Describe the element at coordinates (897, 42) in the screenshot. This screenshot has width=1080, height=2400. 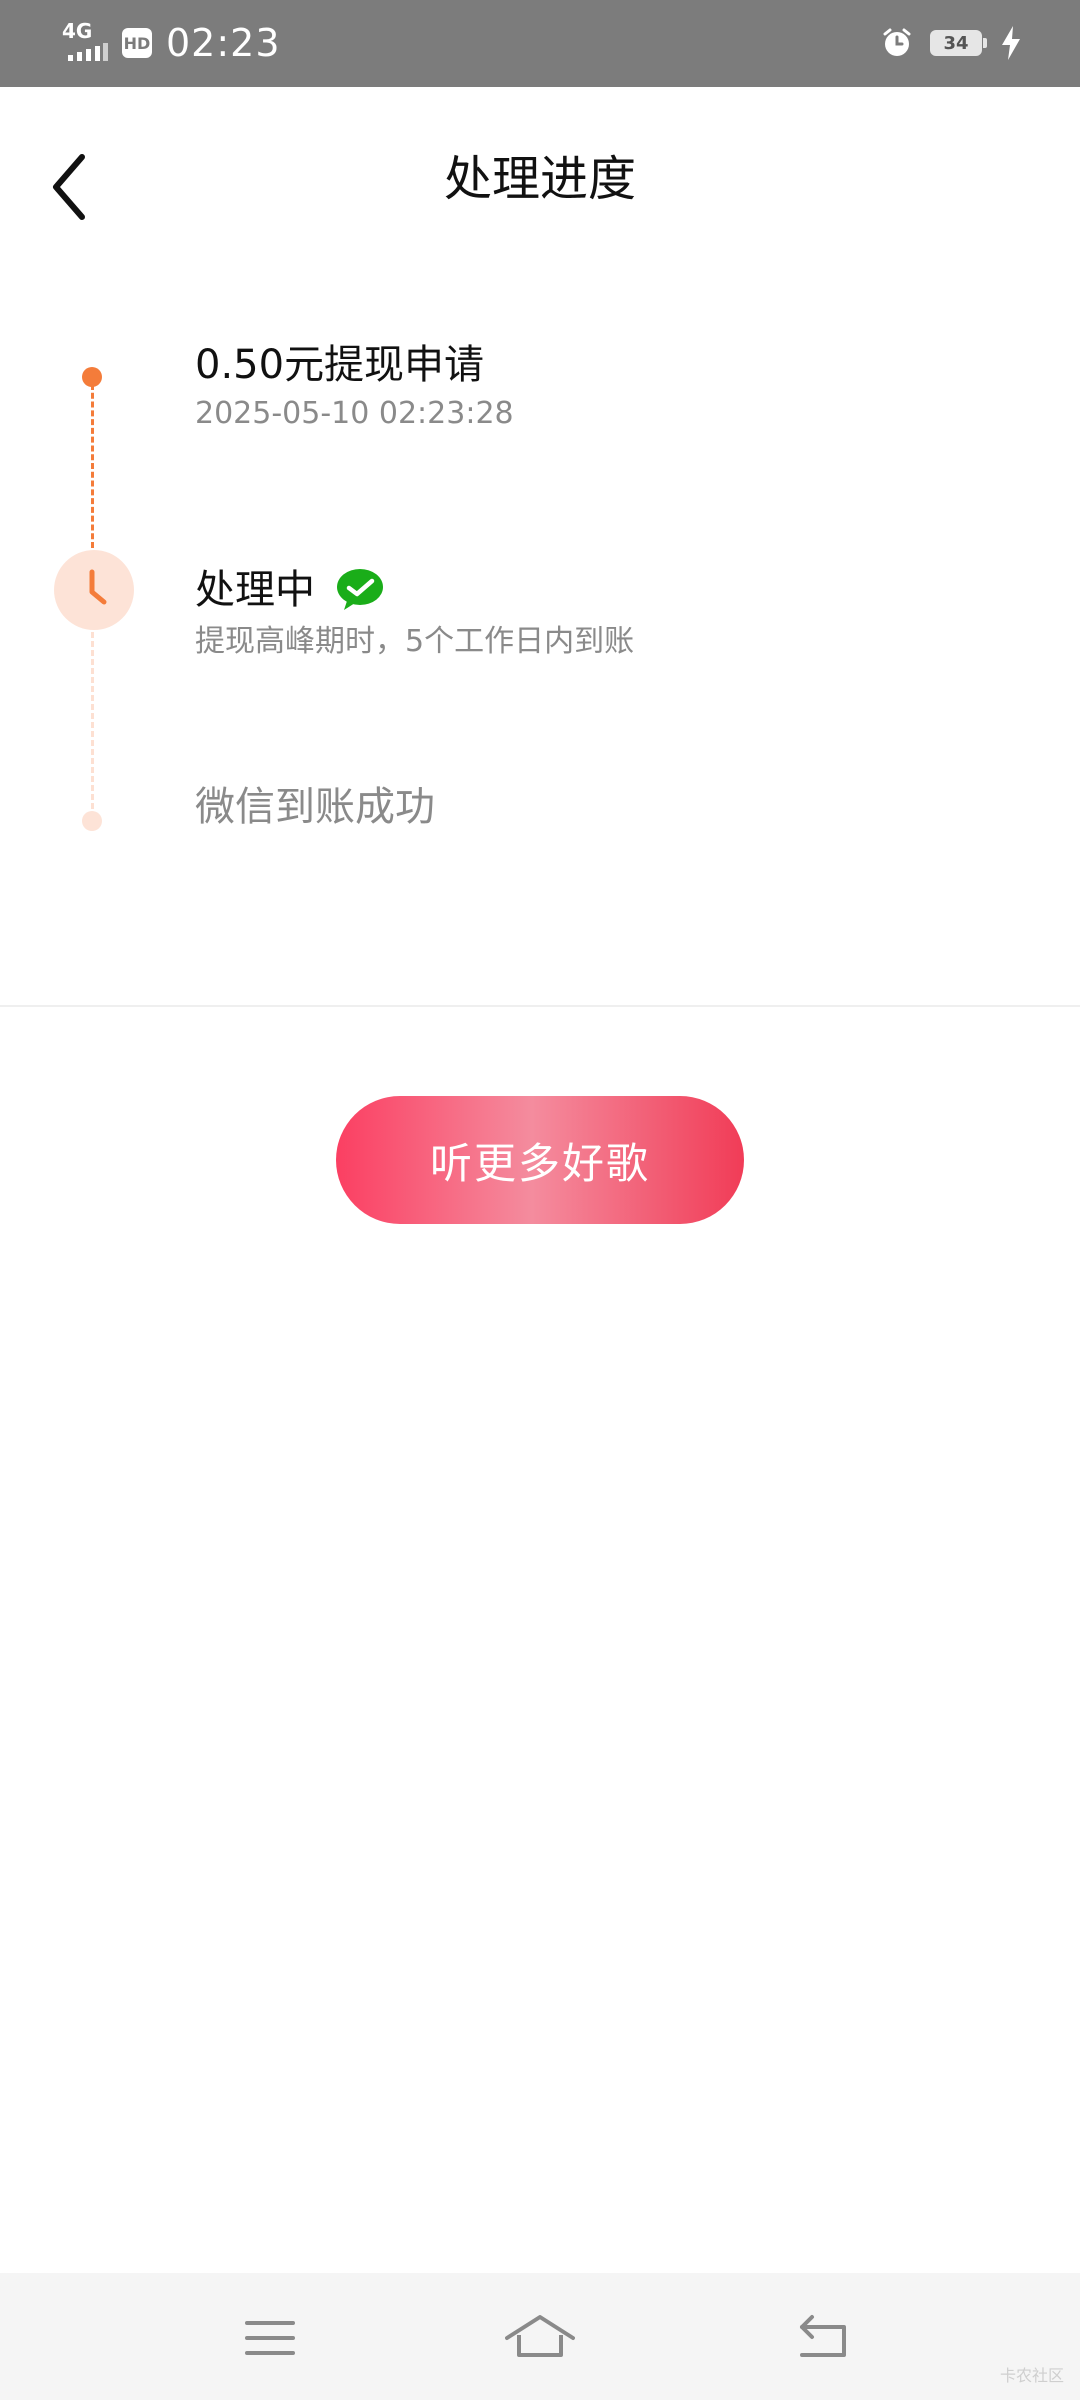
I see `alarm-icon` at that location.